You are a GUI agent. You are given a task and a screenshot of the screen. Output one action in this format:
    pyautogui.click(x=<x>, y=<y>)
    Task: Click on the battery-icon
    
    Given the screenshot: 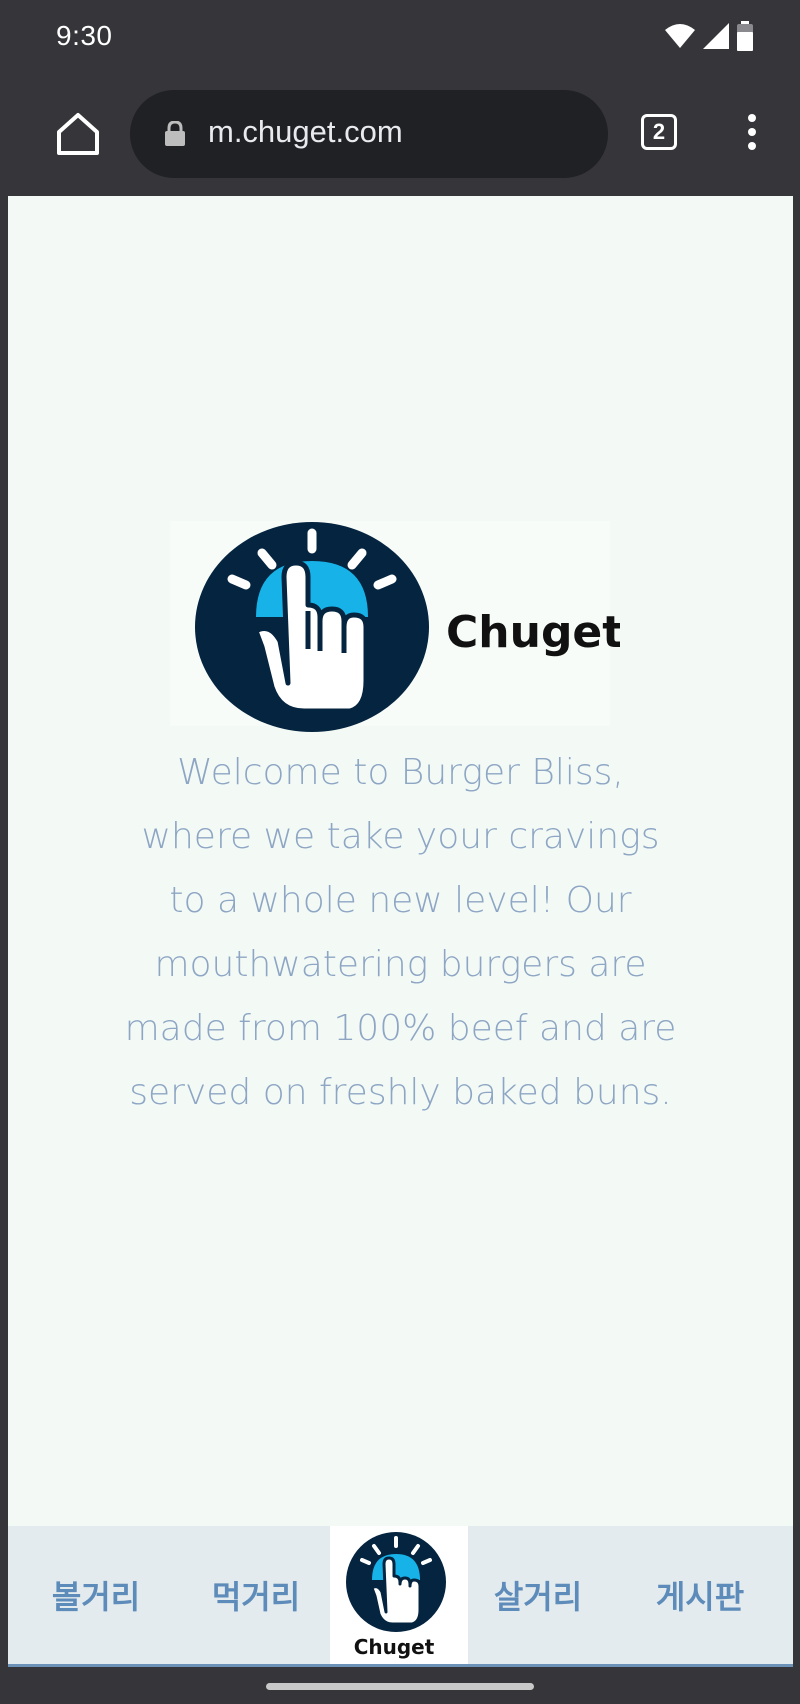 What is the action you would take?
    pyautogui.click(x=745, y=36)
    